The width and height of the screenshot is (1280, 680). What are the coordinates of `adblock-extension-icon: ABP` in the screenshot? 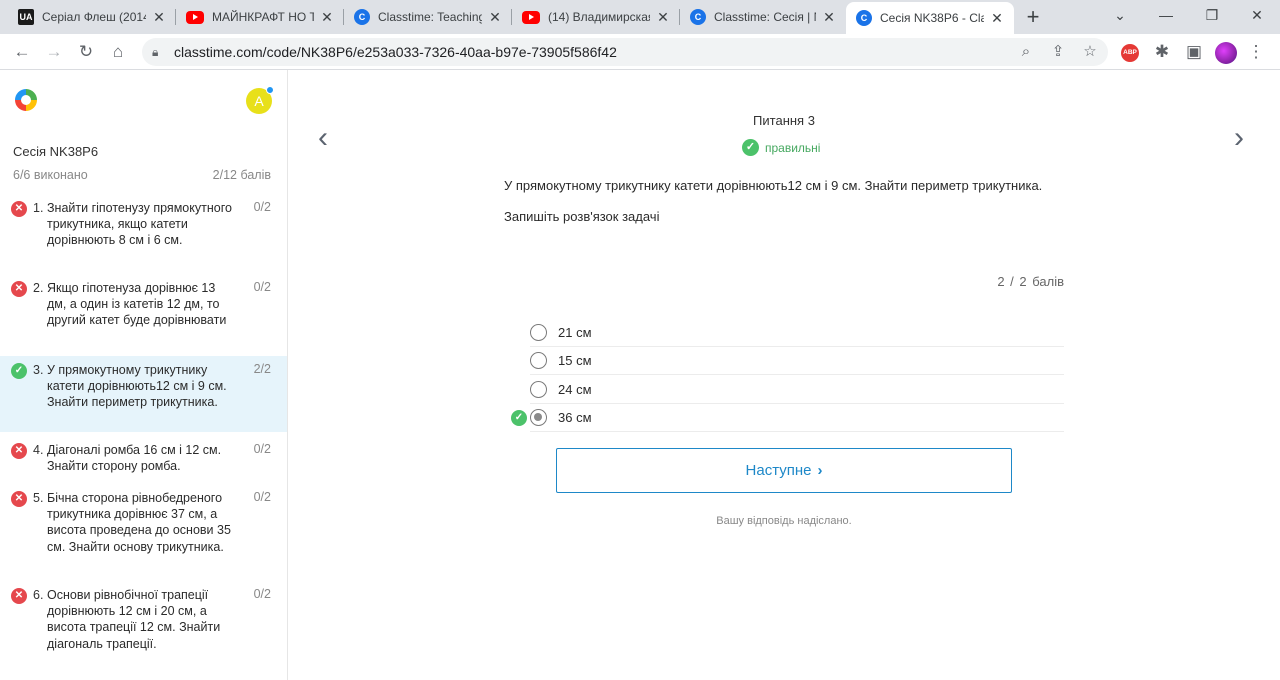 It's located at (1130, 53).